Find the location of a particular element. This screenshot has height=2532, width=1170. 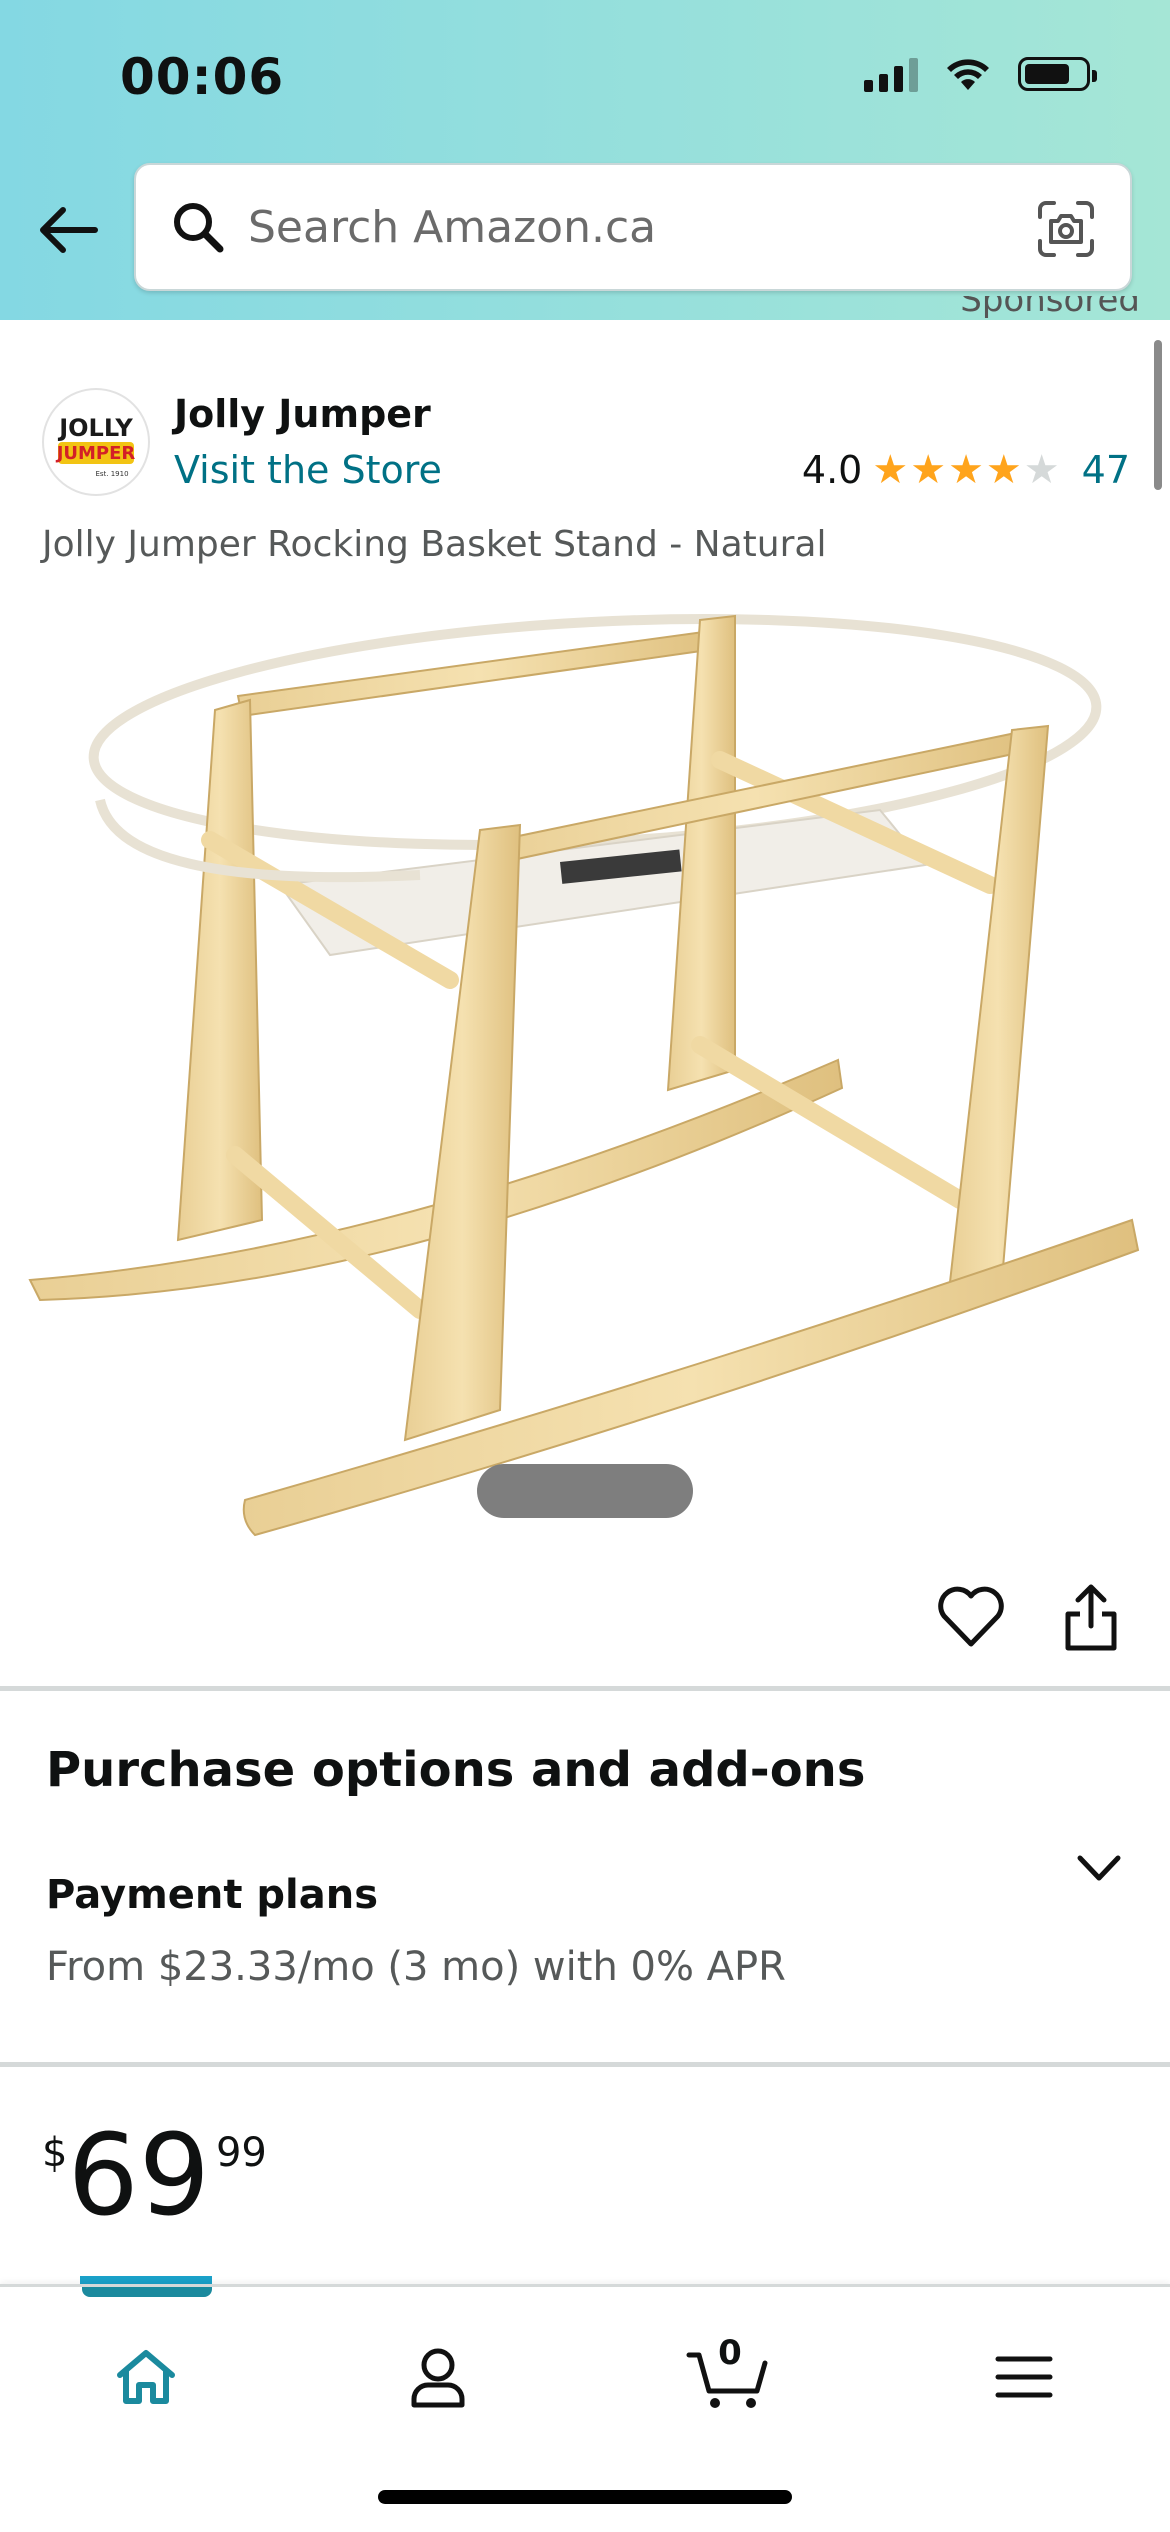

rating-value: 4.0 is located at coordinates (832, 470).